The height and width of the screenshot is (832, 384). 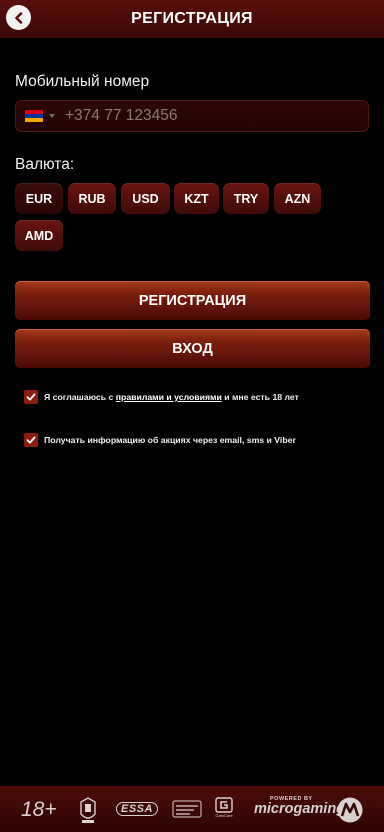 What do you see at coordinates (92, 198) in the screenshot?
I see `currency-rub-button: RUB` at bounding box center [92, 198].